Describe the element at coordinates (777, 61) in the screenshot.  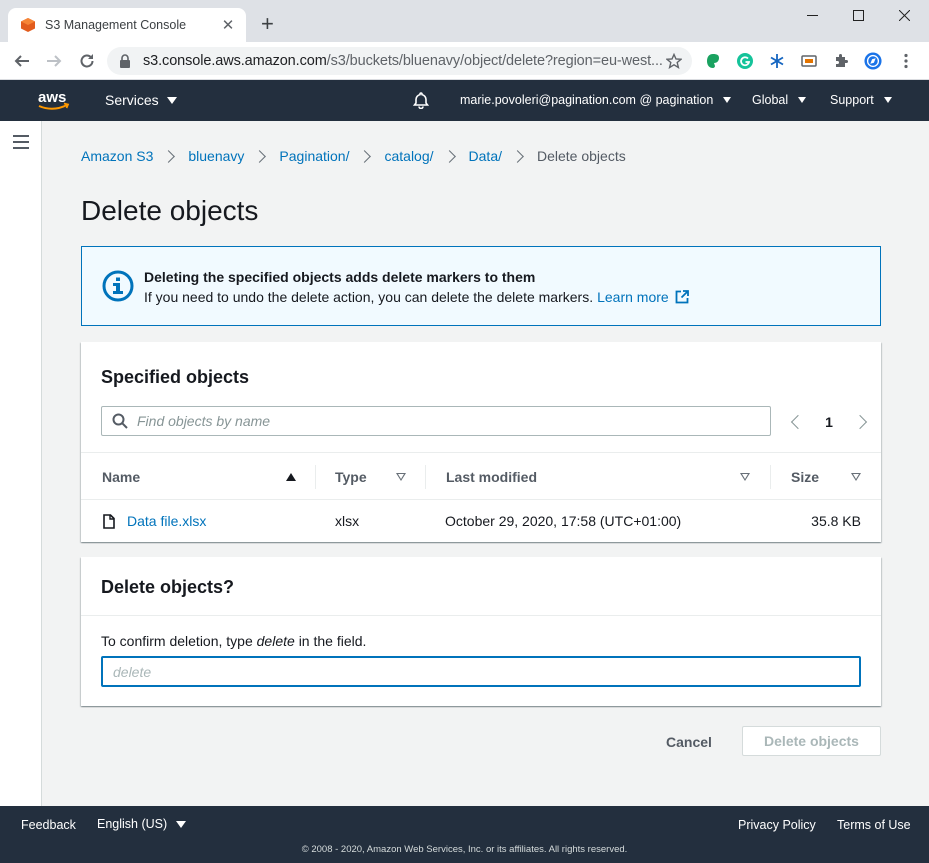
I see `snowflake-extension-icon` at that location.